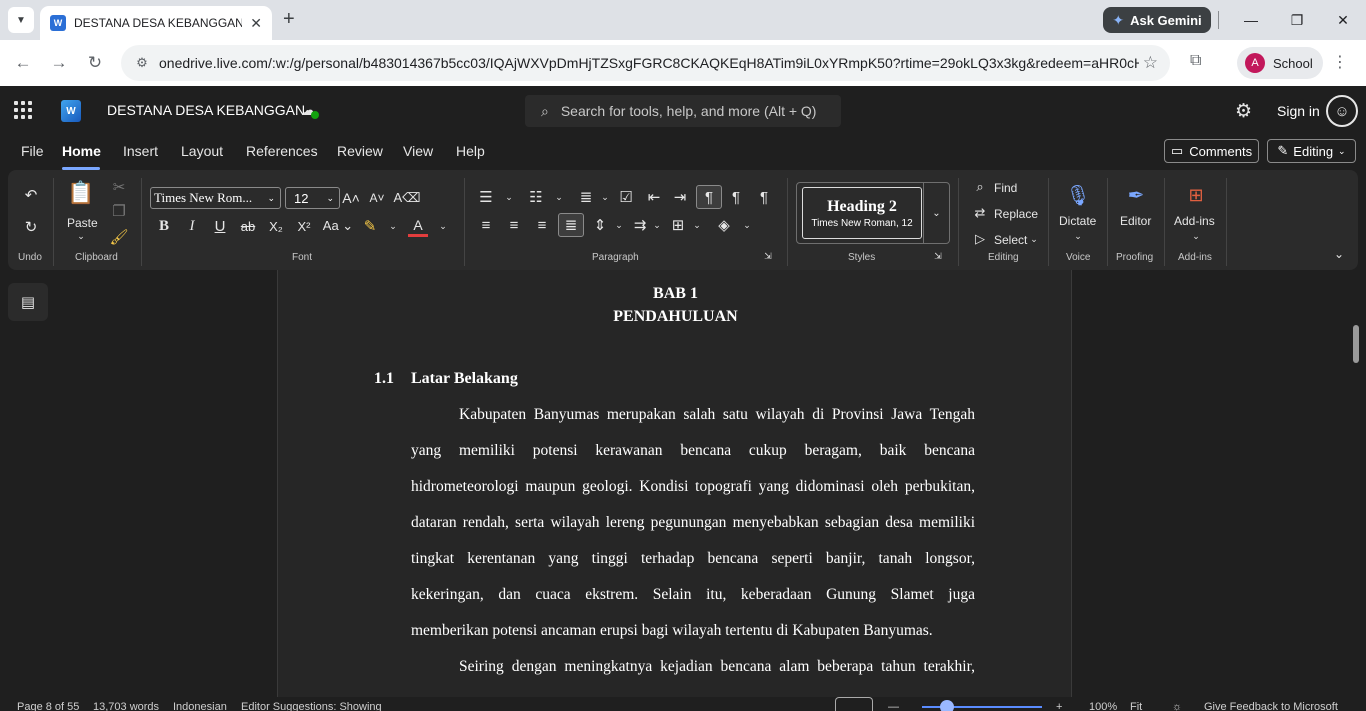 Image resolution: width=1366 pixels, height=711 pixels. What do you see at coordinates (200, 706) in the screenshot?
I see `language-indicator: Indonesian` at bounding box center [200, 706].